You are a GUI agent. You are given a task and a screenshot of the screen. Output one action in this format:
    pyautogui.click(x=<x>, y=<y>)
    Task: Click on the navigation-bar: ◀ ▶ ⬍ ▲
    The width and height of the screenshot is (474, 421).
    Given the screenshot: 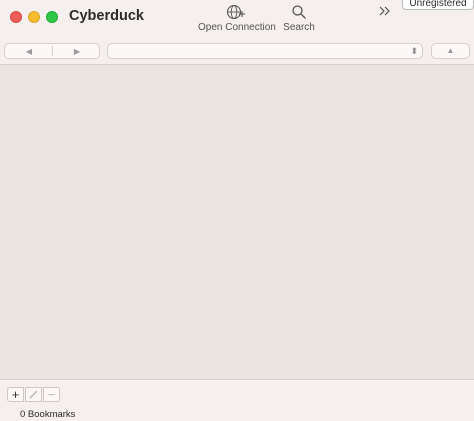 What is the action you would take?
    pyautogui.click(x=237, y=51)
    